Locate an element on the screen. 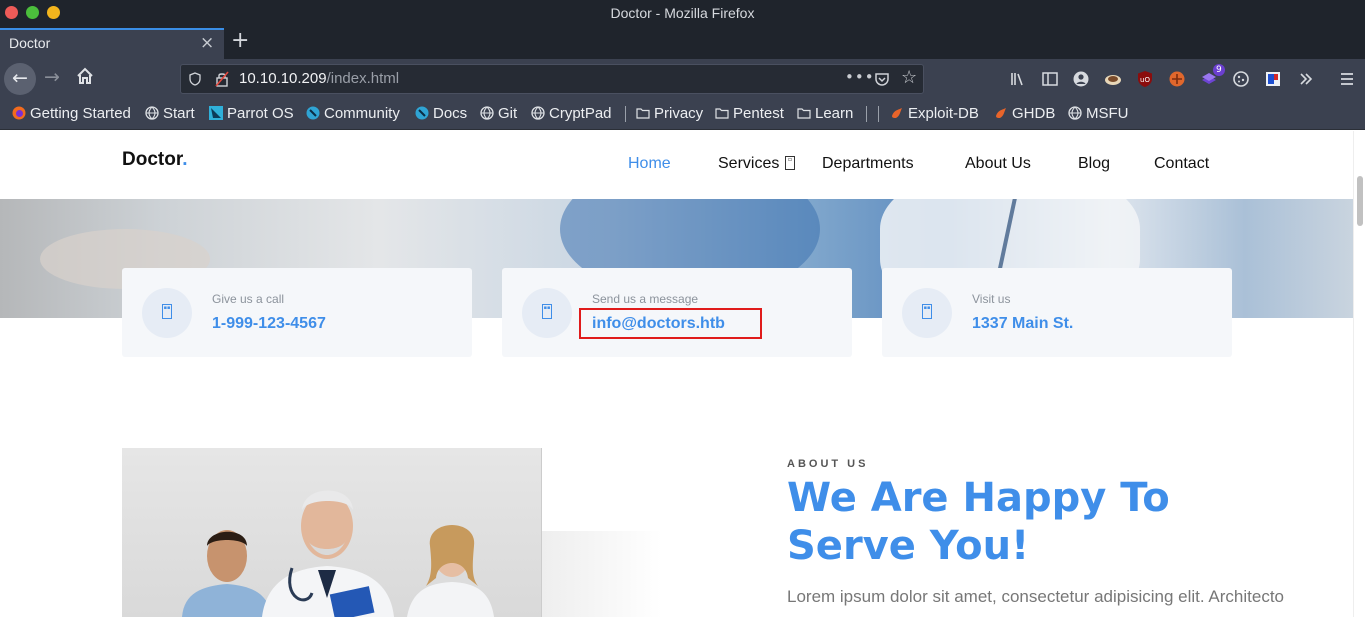 This screenshot has width=1365, height=617. url-path: /index.html is located at coordinates (363, 78).